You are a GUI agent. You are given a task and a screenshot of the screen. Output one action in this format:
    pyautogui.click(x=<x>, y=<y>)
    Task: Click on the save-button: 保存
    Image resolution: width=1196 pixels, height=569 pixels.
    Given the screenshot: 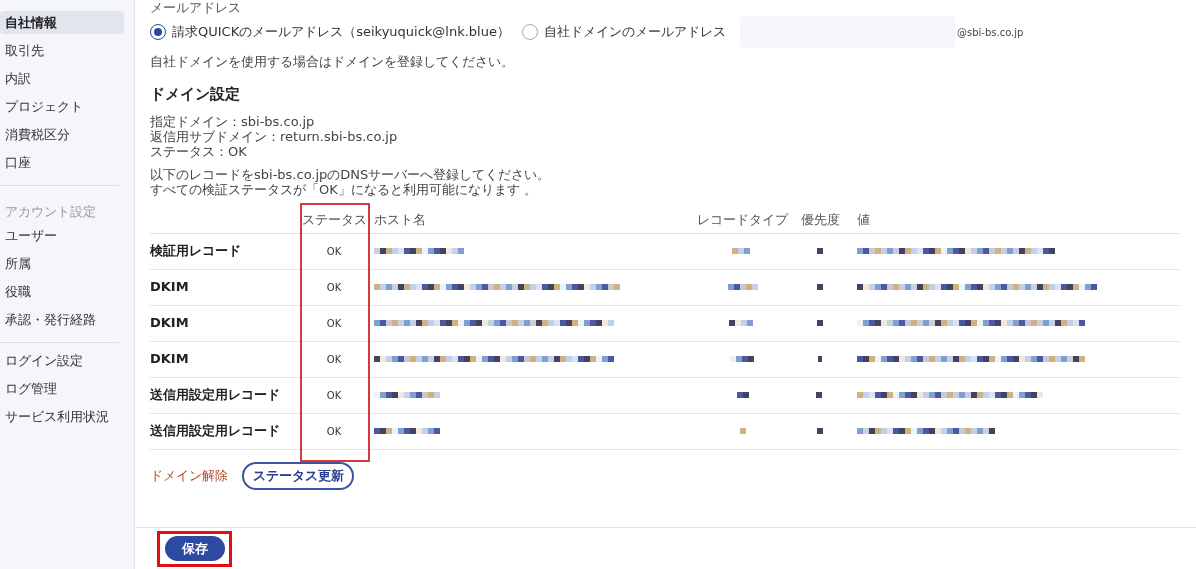 What is the action you would take?
    pyautogui.click(x=194, y=548)
    